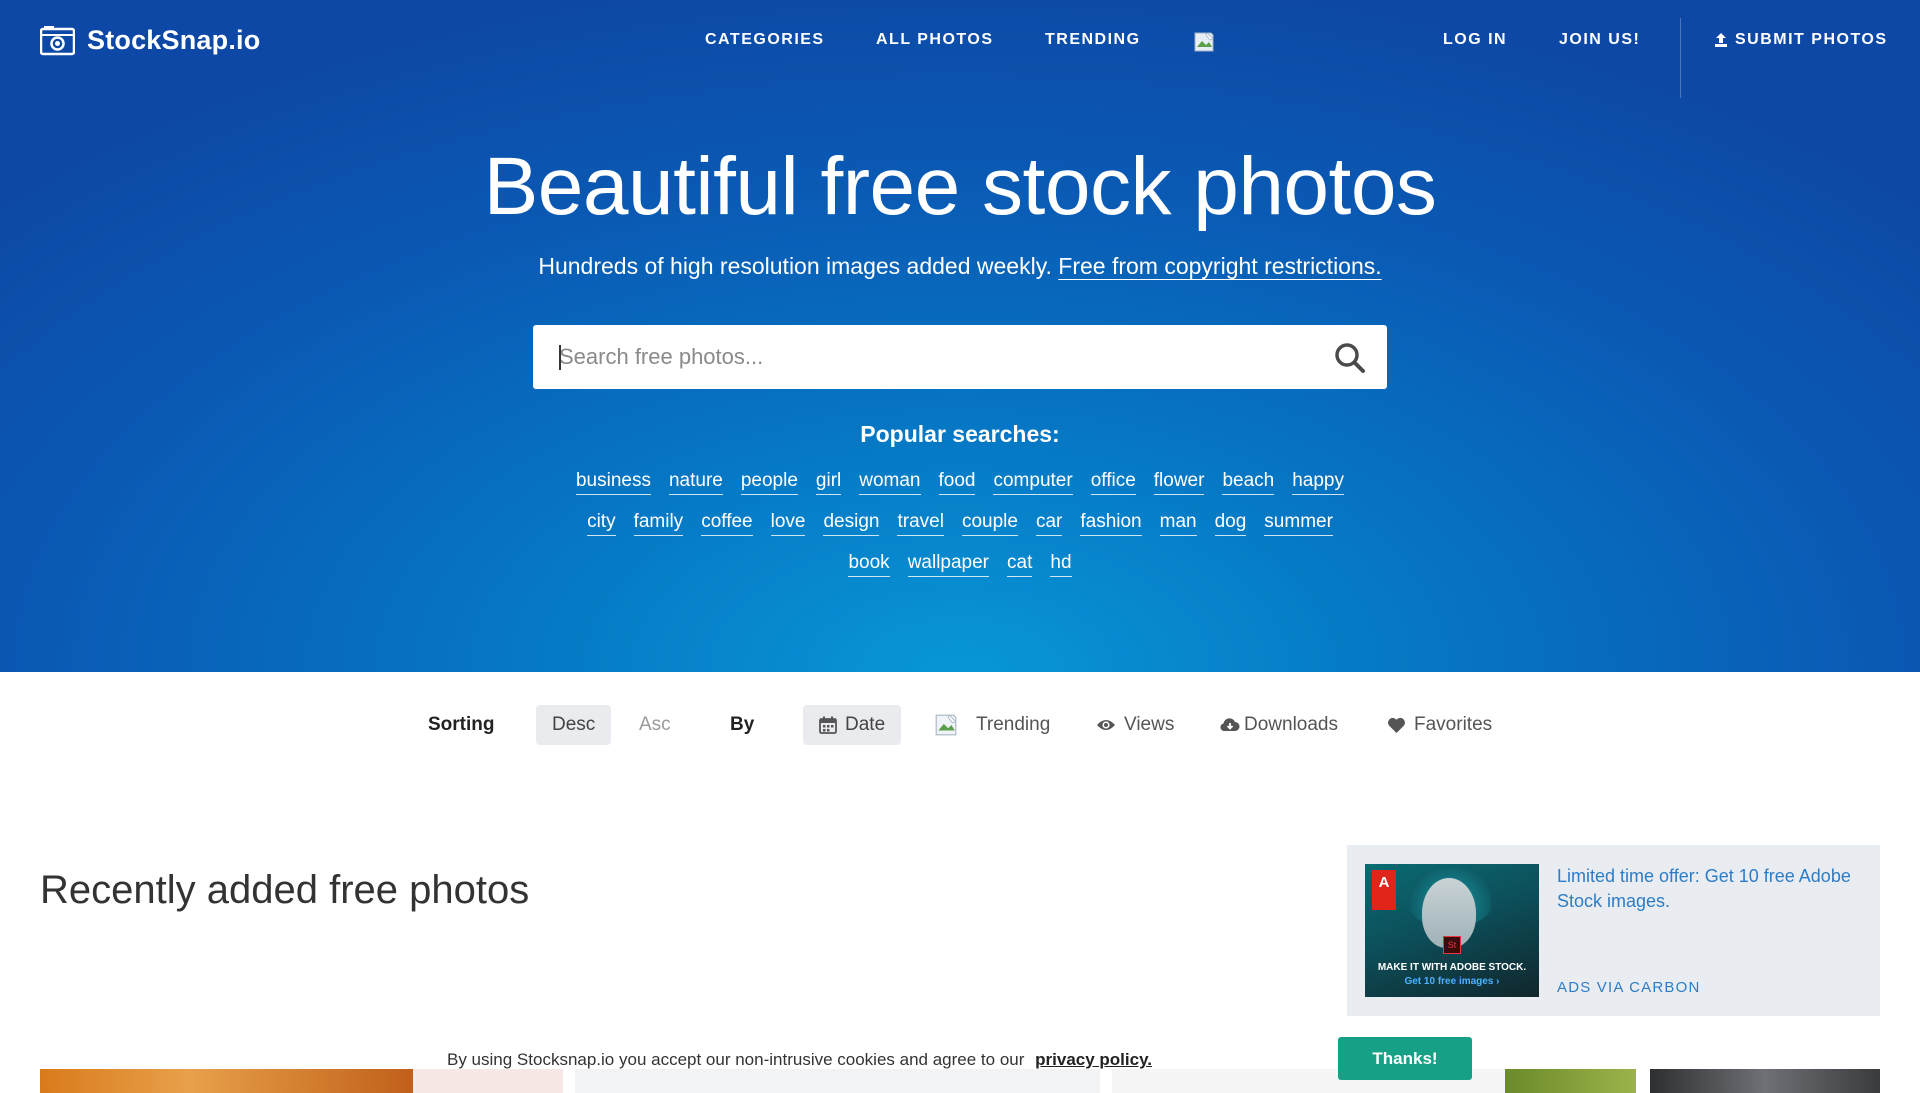  Describe the element at coordinates (658, 523) in the screenshot. I see `popular-search-tag: family` at that location.